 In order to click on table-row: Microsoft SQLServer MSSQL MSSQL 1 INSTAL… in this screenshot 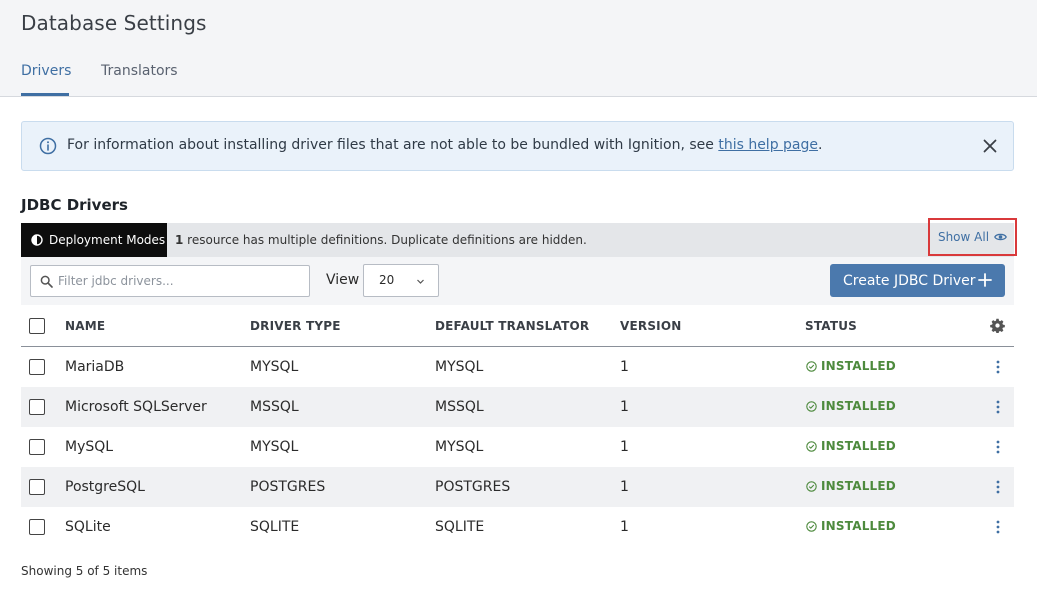, I will do `click(517, 407)`.